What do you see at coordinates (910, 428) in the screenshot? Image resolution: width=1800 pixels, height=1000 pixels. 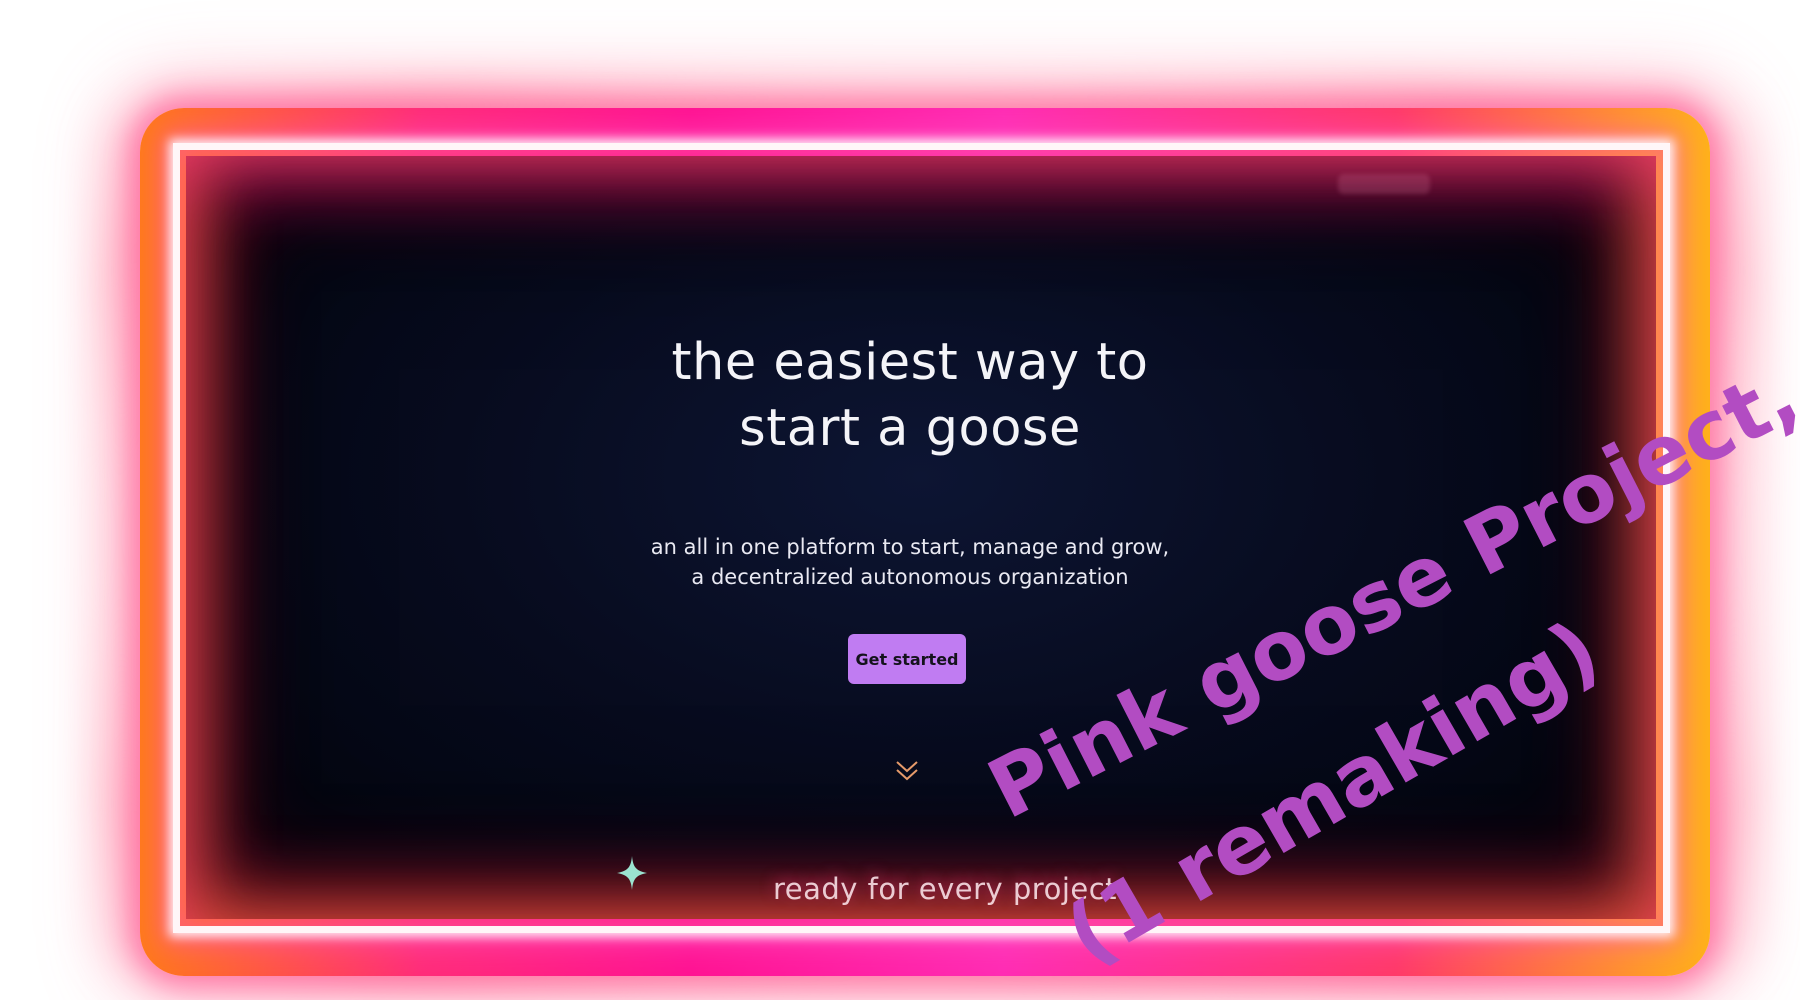 I see `hero-title-line-2: start a goose` at bounding box center [910, 428].